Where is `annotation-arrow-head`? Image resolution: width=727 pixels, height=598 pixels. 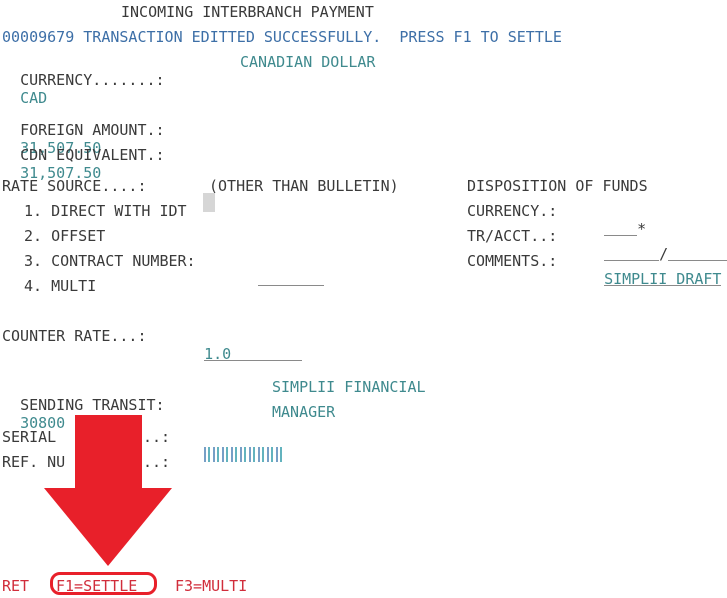 annotation-arrow-head is located at coordinates (108, 527).